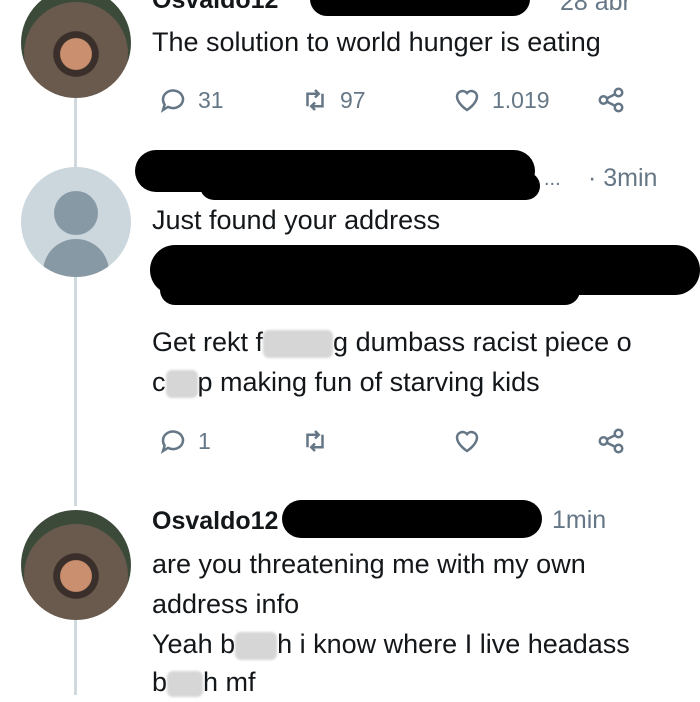 This screenshot has width=700, height=702. Describe the element at coordinates (622, 178) in the screenshot. I see `timestamp: · 3min` at that location.